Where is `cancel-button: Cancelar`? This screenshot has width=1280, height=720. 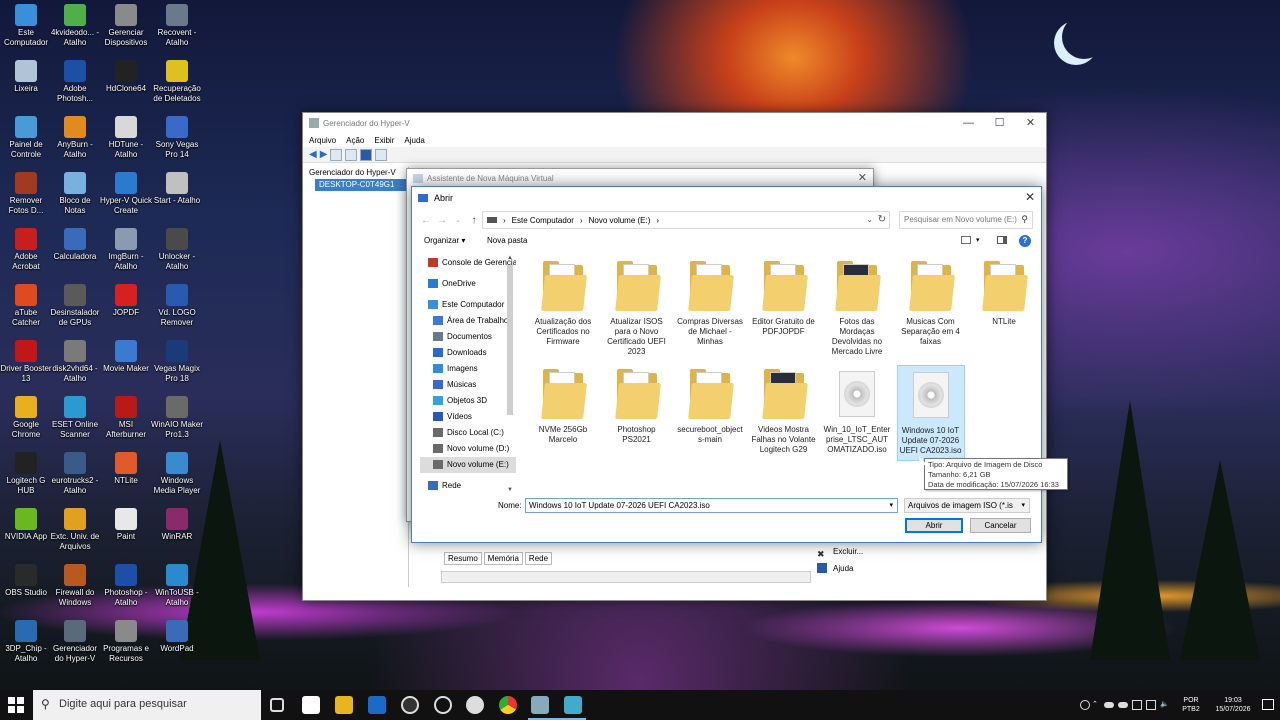
cancel-button: Cancelar is located at coordinates (1000, 525).